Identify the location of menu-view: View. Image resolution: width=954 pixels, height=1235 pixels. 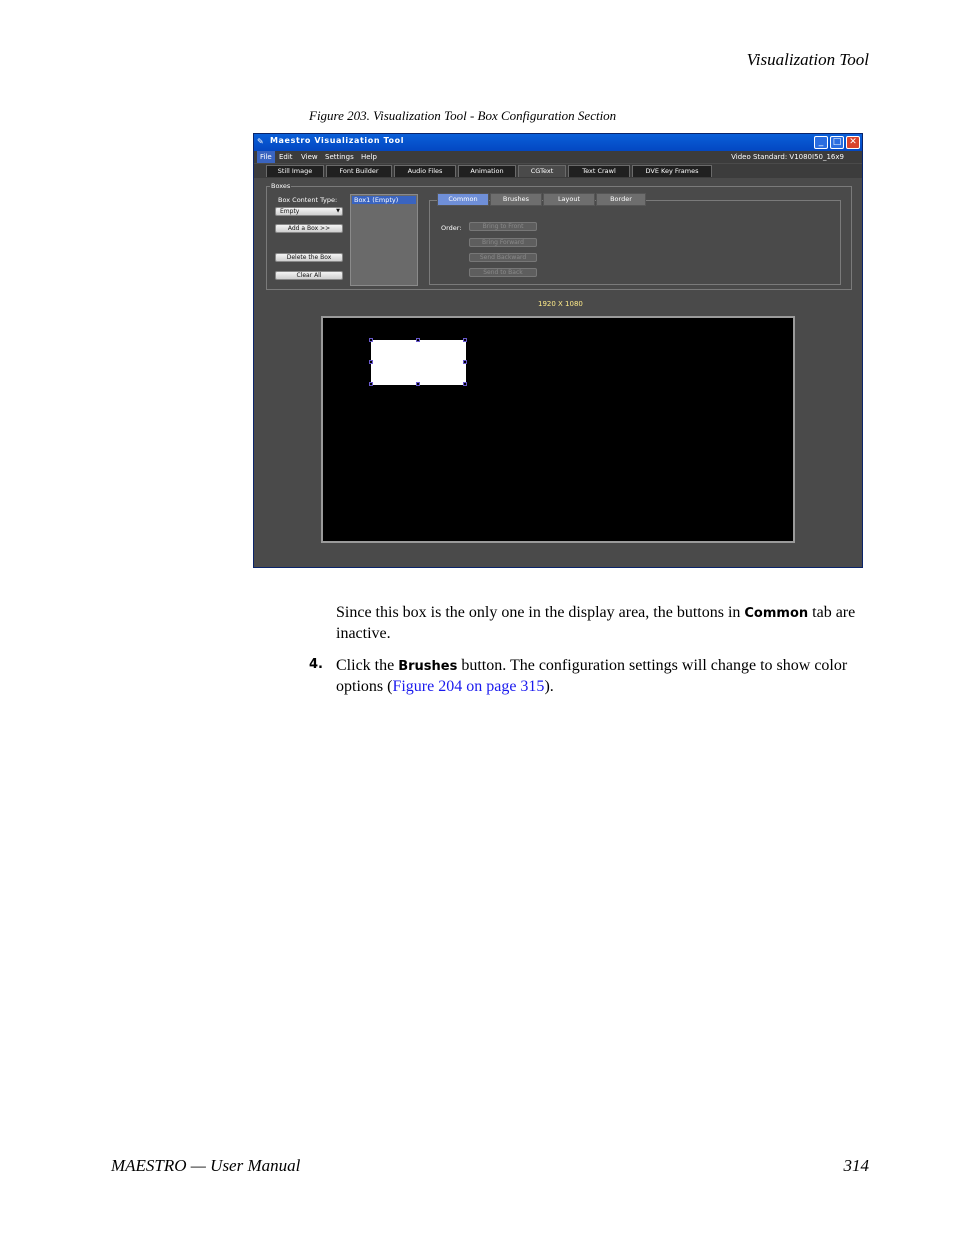
(309, 157).